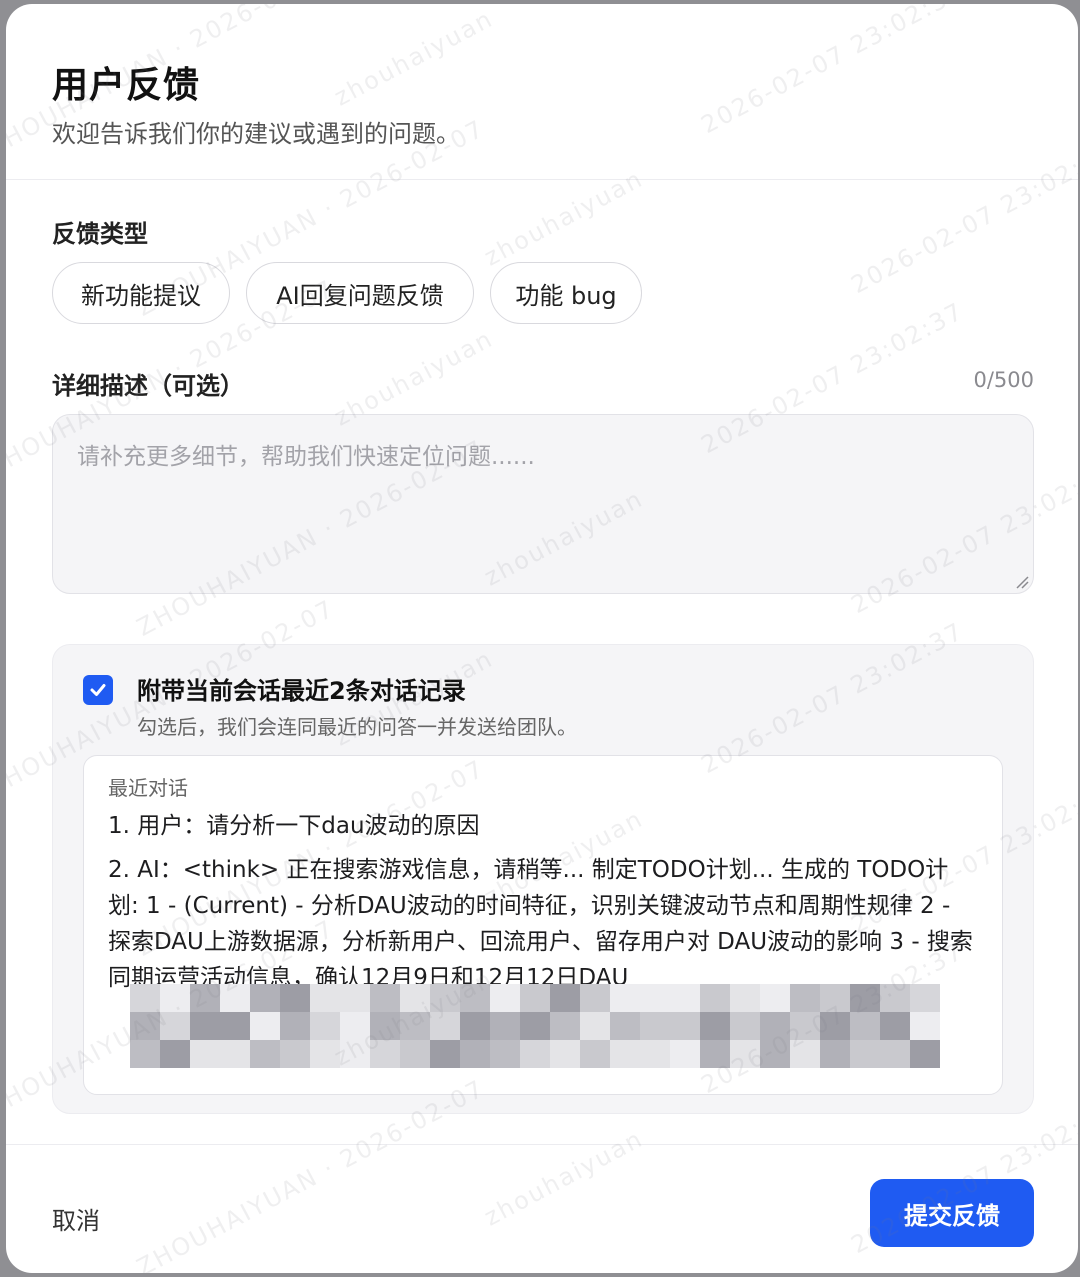 This screenshot has height=1277, width=1080. Describe the element at coordinates (357, 727) in the screenshot. I see `attach-history-hint: 勾选后，我们会连同最近的问答一并发送给团队。` at that location.